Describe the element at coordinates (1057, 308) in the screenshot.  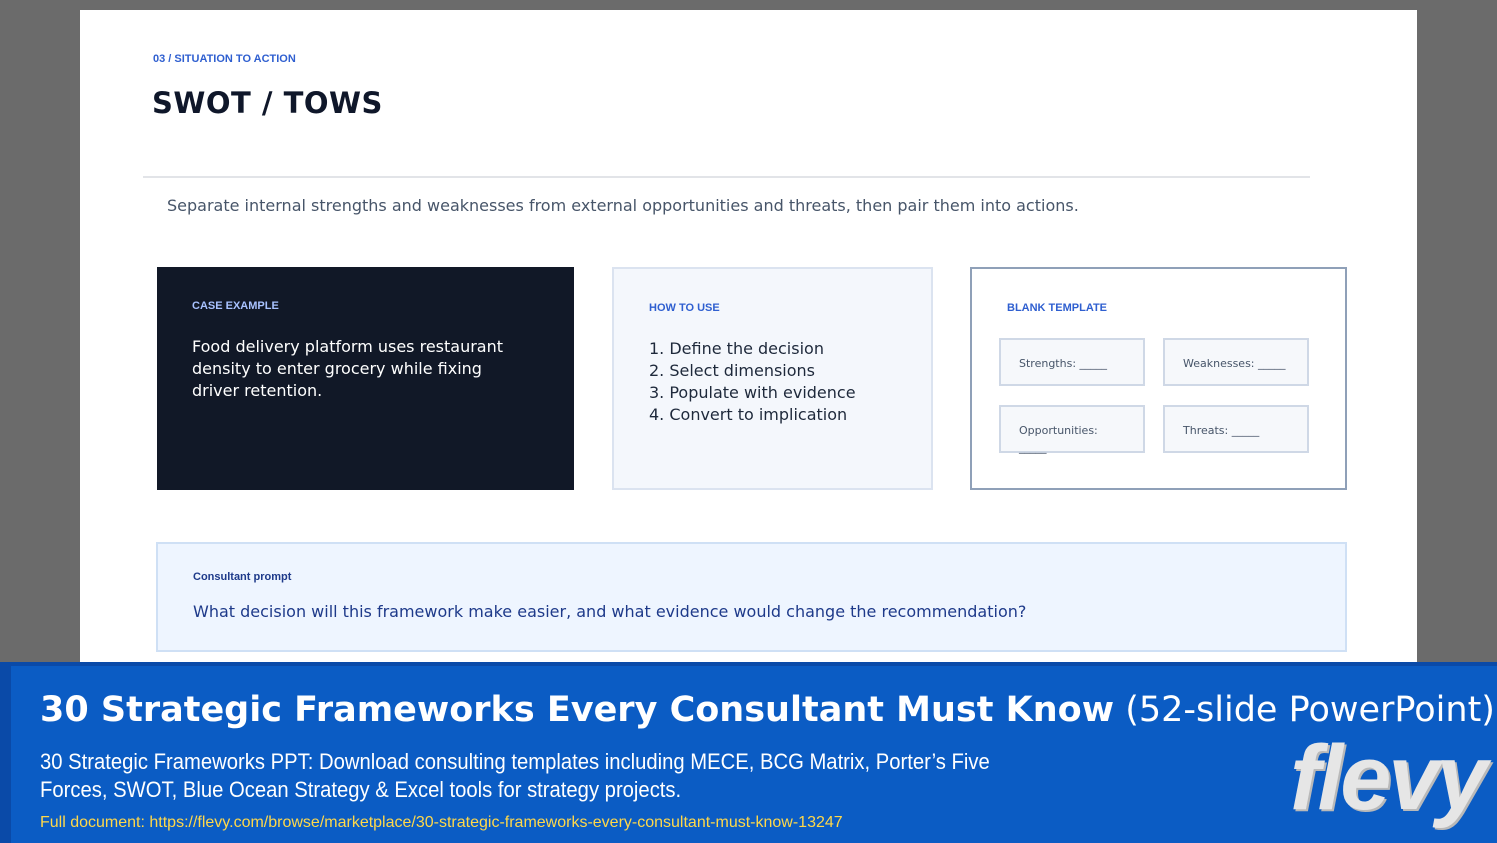
I see `blank-template-label: BLANK TEMPLATE` at that location.